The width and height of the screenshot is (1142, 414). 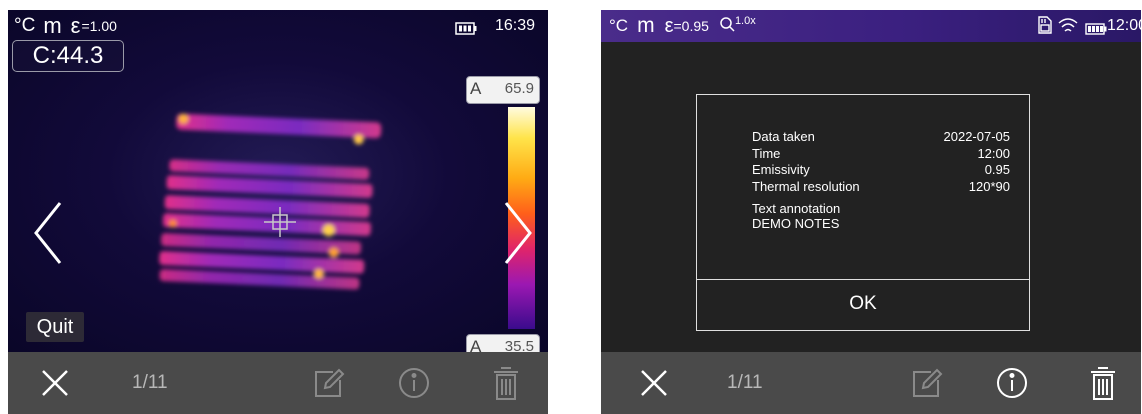 What do you see at coordinates (1045, 27) in the screenshot?
I see `sd-card-icon` at bounding box center [1045, 27].